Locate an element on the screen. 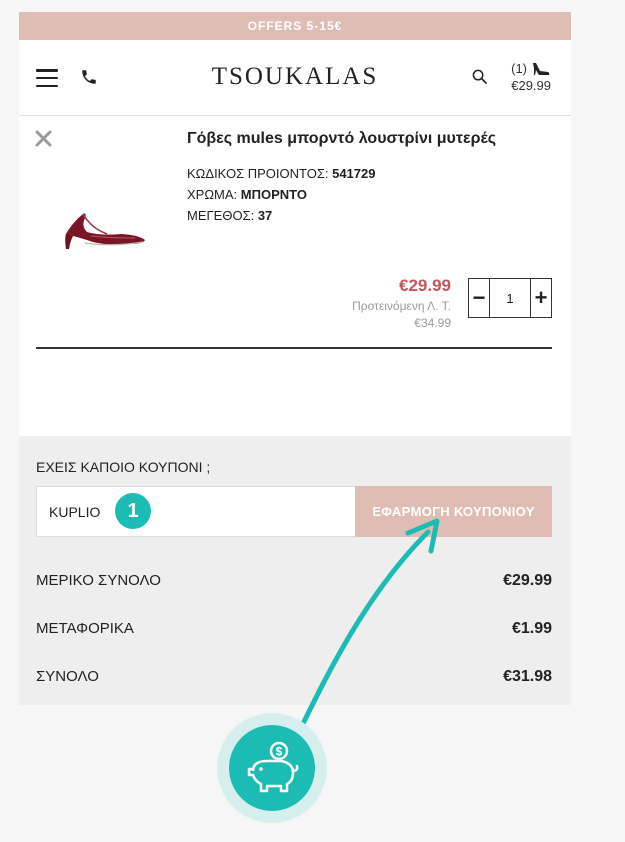 This screenshot has width=625, height=842. piggy-bank-circle: $ is located at coordinates (272, 768).